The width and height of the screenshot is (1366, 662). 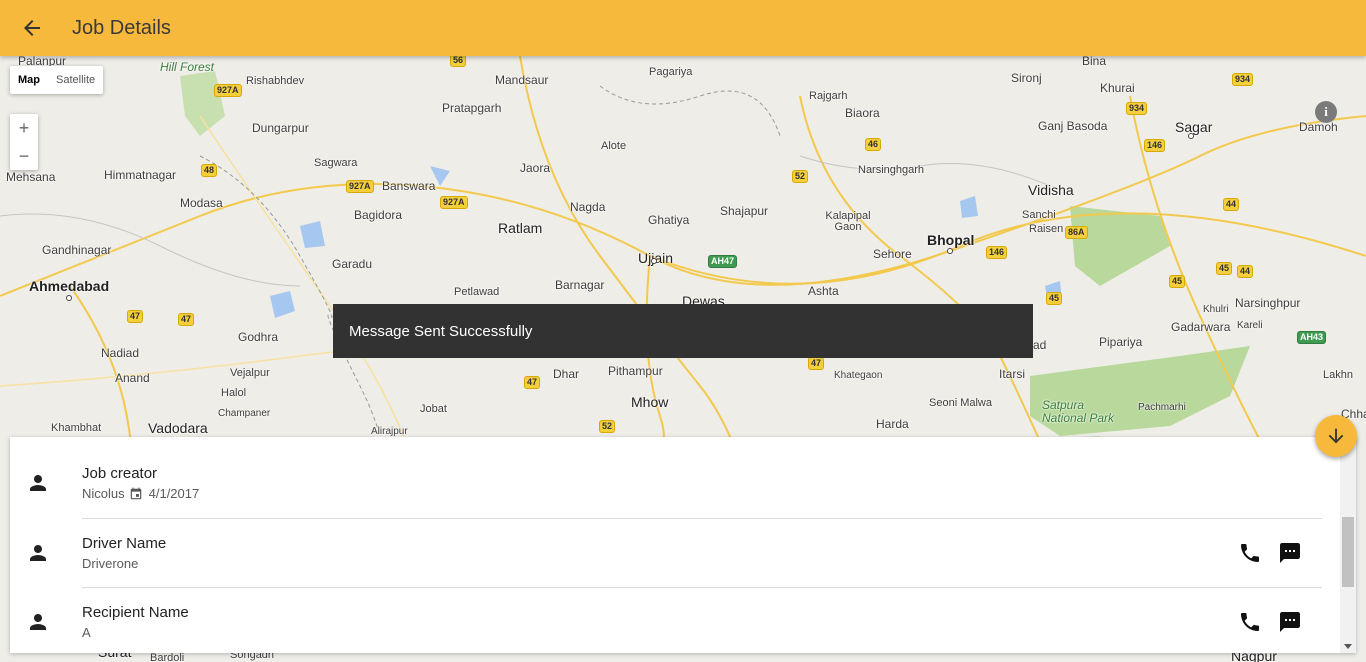 I want to click on zoom-out-button: −, so click(x=24, y=156).